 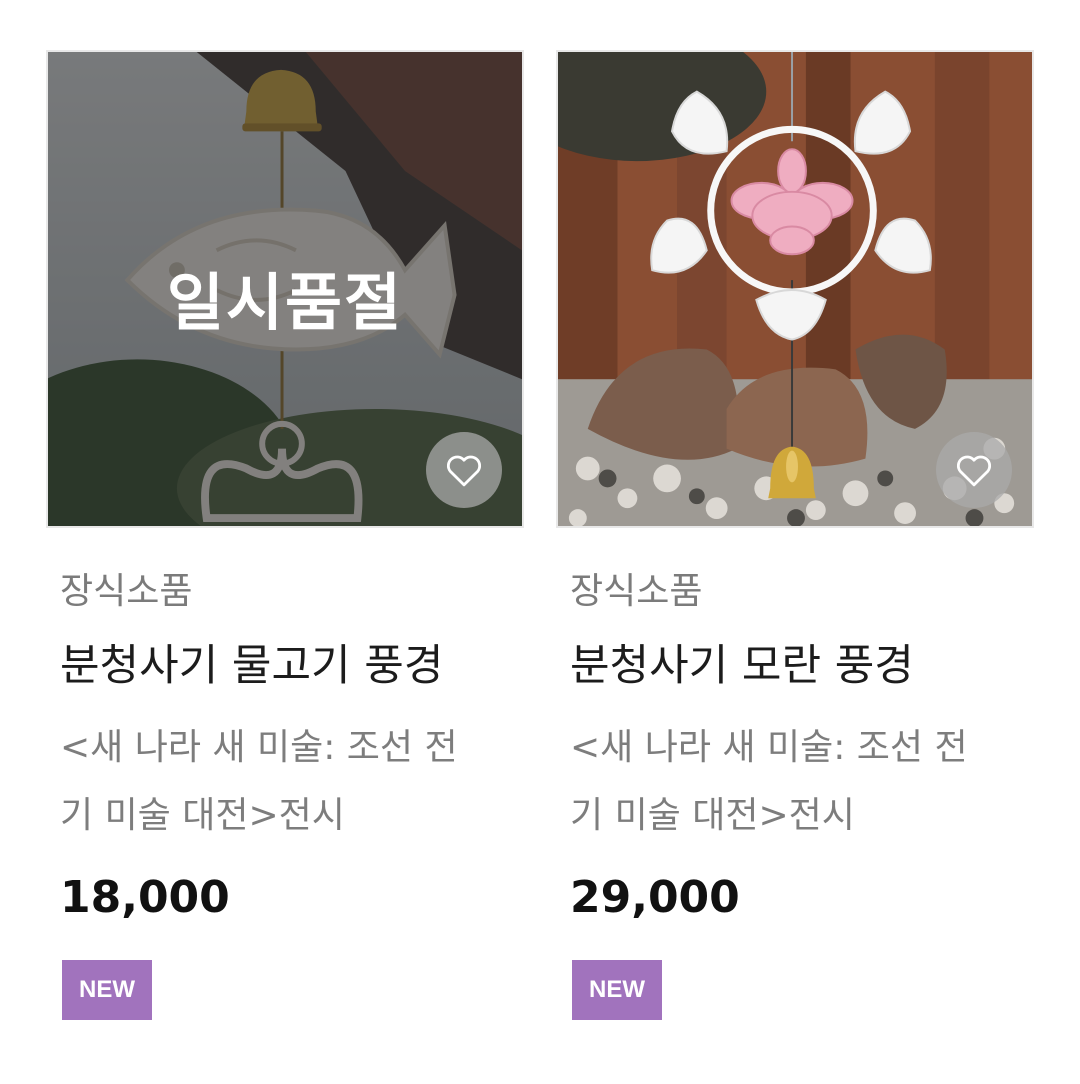 I want to click on soldout-label: 일시품절, so click(x=285, y=302).